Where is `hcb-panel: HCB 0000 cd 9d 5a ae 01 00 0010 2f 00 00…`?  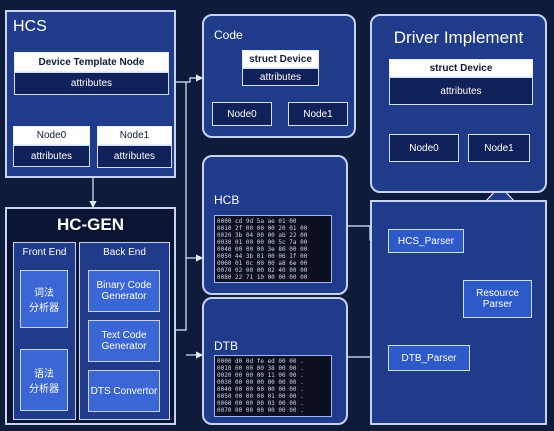
hcb-panel: HCB 0000 cd 9d 5a ae 01 00 0010 2f 00 00… is located at coordinates (275, 225).